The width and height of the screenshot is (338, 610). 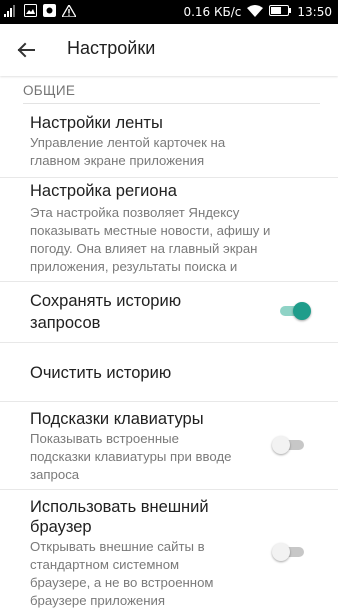 I want to click on settings-item-clear-history: Очистить историю, so click(x=169, y=372).